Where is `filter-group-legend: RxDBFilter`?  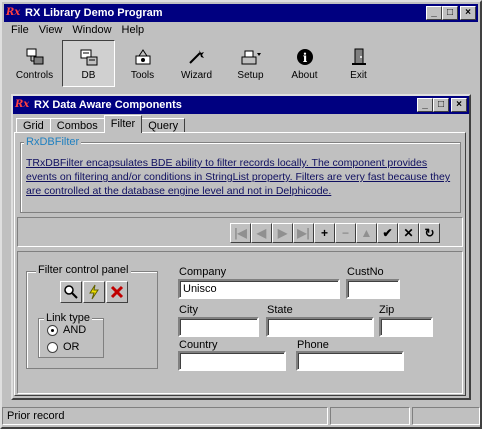 filter-group-legend: RxDBFilter is located at coordinates (53, 142).